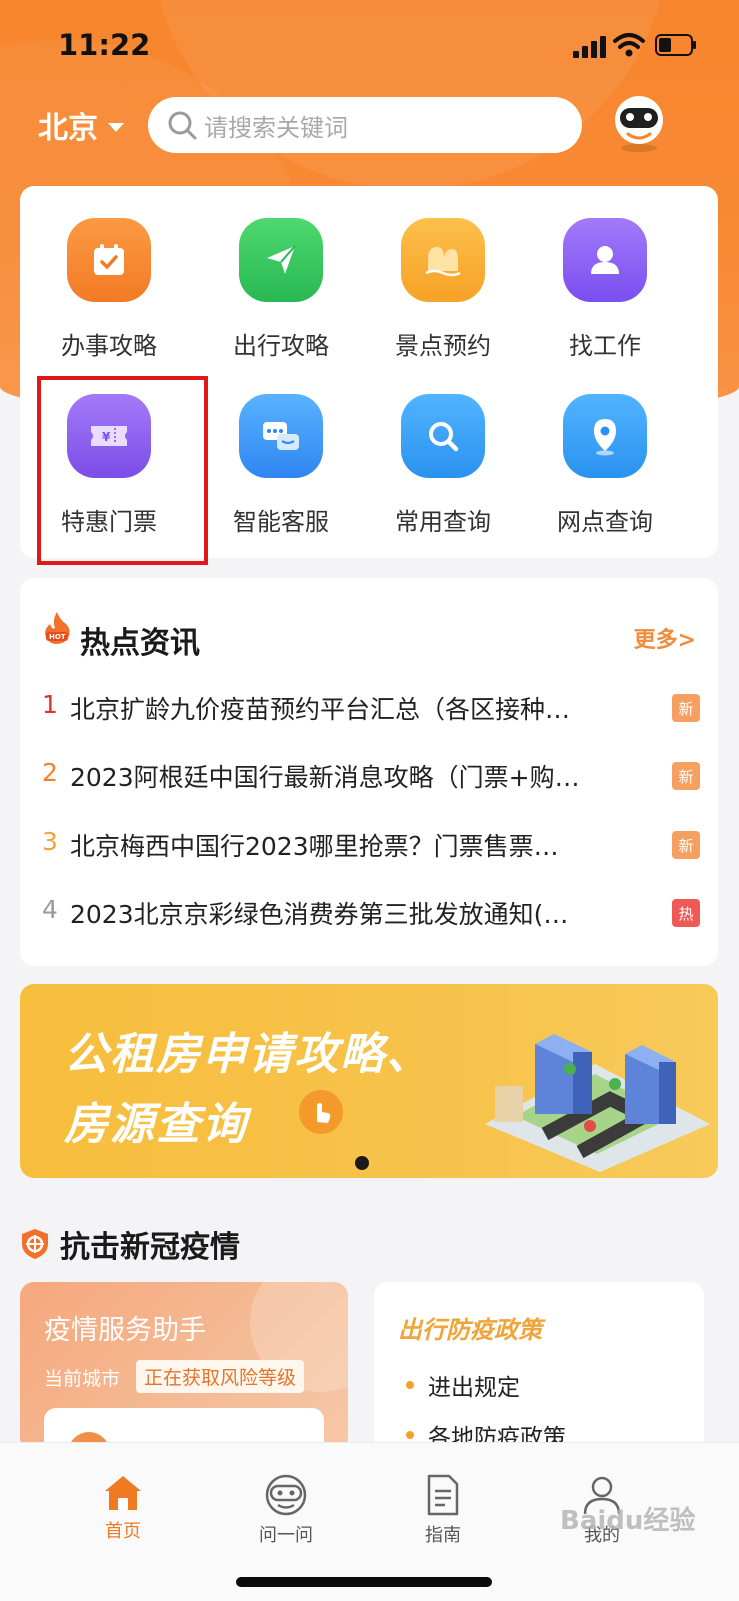  I want to click on epidemic-assistant-card: 疫情服务助手 当前城市 正在获取风险等级, so click(184, 1367).